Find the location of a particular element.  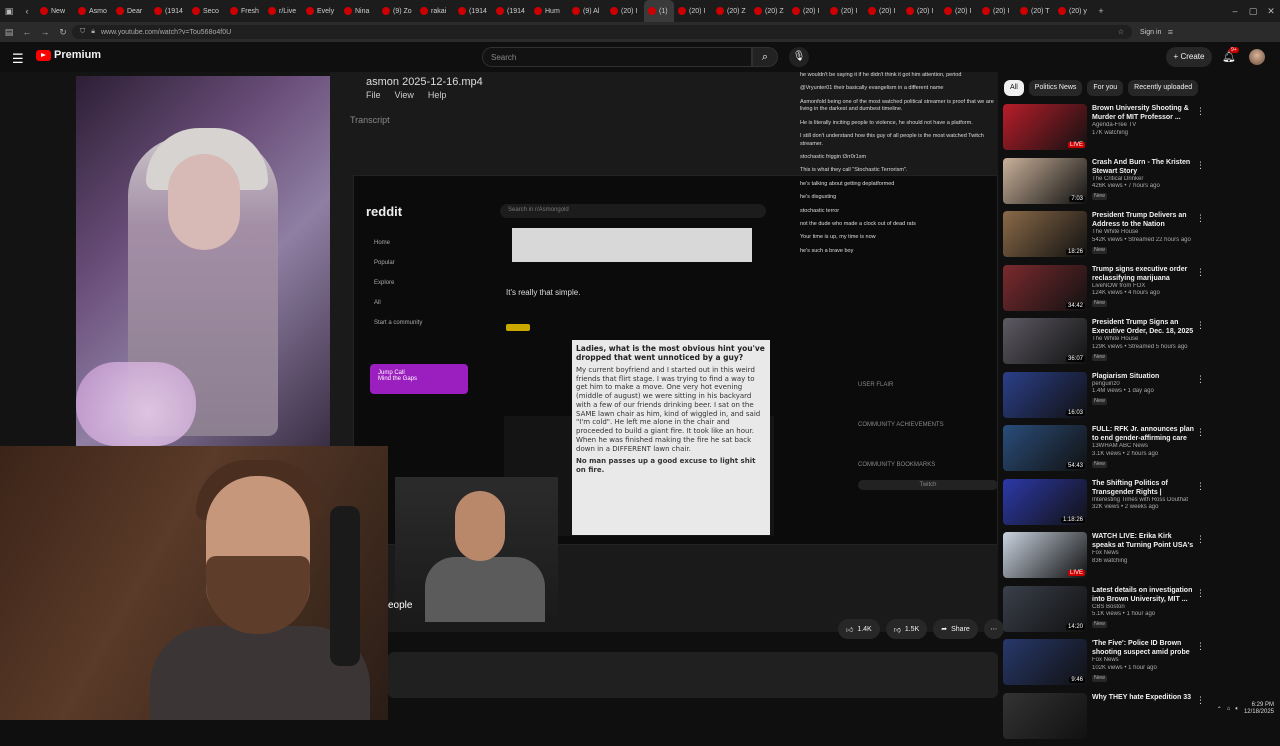

video-thumbnail: 1:18:26 is located at coordinates (1045, 502).